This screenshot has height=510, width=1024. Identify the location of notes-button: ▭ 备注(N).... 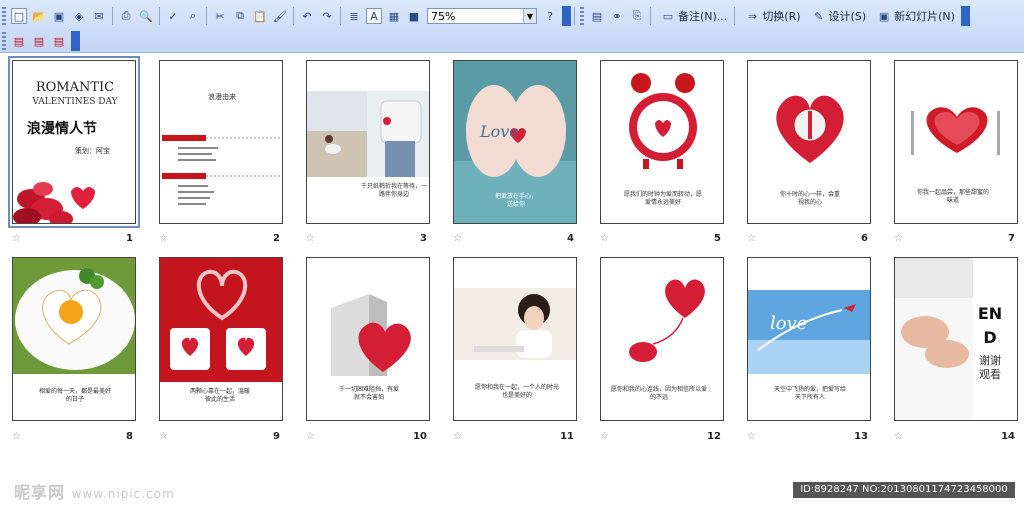
(693, 16).